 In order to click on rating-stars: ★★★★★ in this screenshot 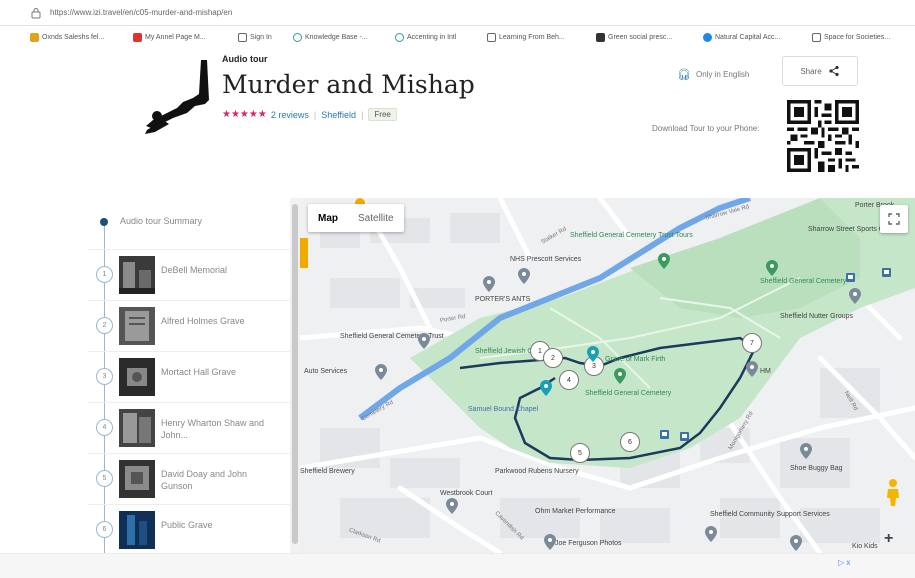, I will do `click(244, 114)`.